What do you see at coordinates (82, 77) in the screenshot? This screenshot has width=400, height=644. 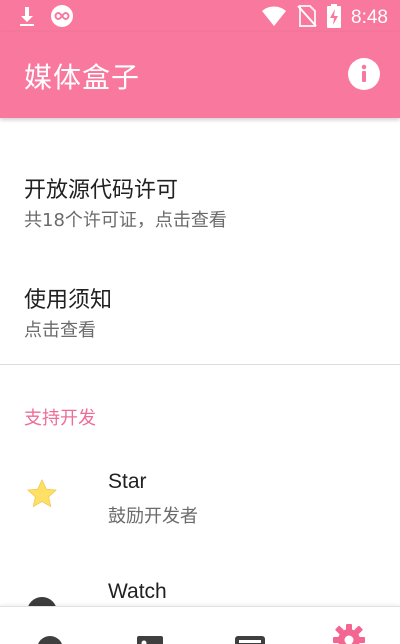 I see `app-title: 媒体盒子` at bounding box center [82, 77].